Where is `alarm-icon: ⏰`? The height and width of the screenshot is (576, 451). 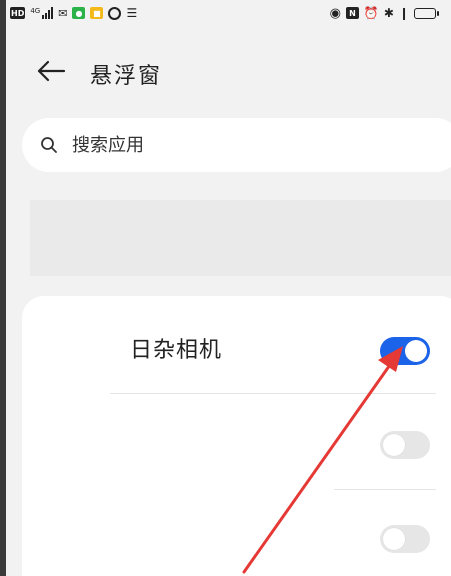
alarm-icon: ⏰ is located at coordinates (371, 13).